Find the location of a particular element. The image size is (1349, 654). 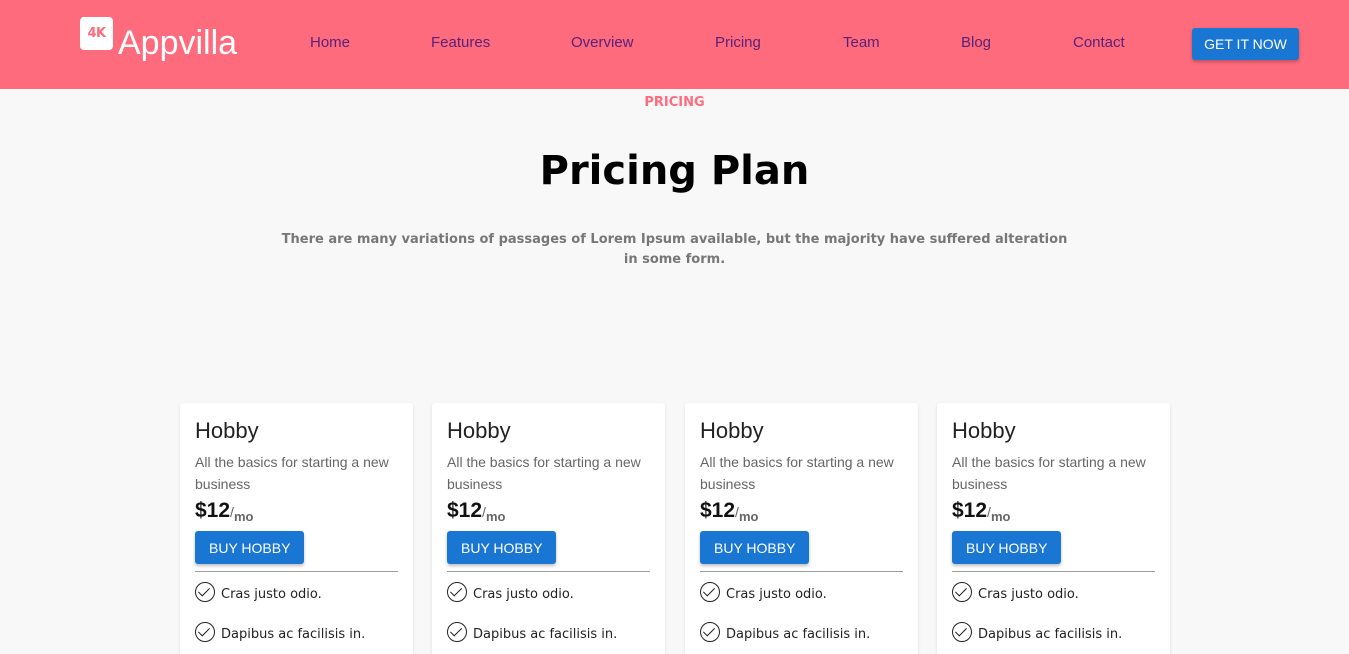

section-title: Pricing Plan is located at coordinates (674, 171).